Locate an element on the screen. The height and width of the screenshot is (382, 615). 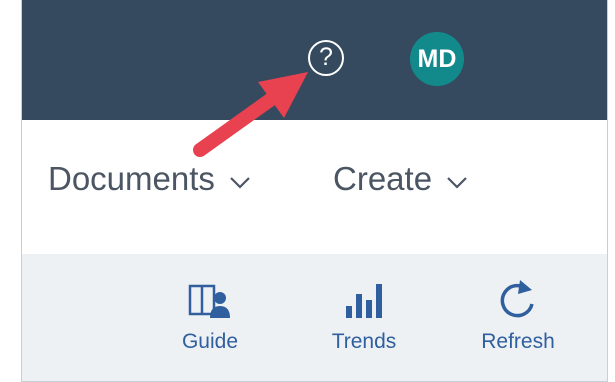
refresh-button: Refresh is located at coordinates (518, 315).